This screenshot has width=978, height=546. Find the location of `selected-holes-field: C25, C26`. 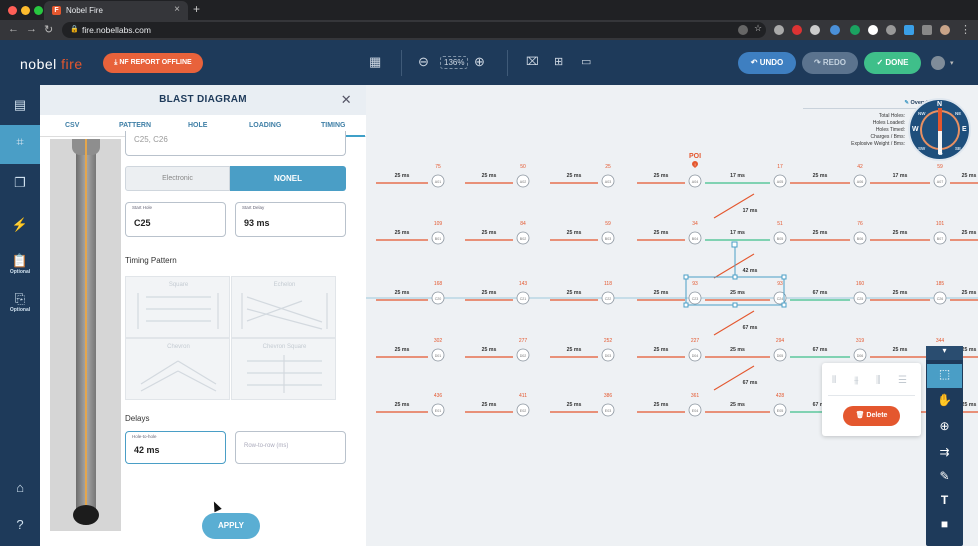

selected-holes-field: C25, C26 is located at coordinates (235, 143).